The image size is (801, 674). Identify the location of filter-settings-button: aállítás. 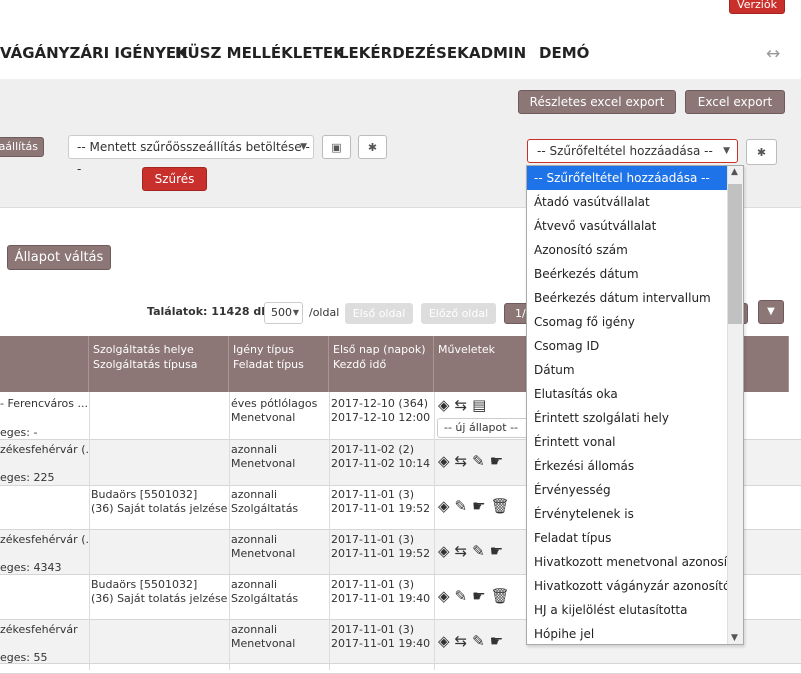
(22, 147).